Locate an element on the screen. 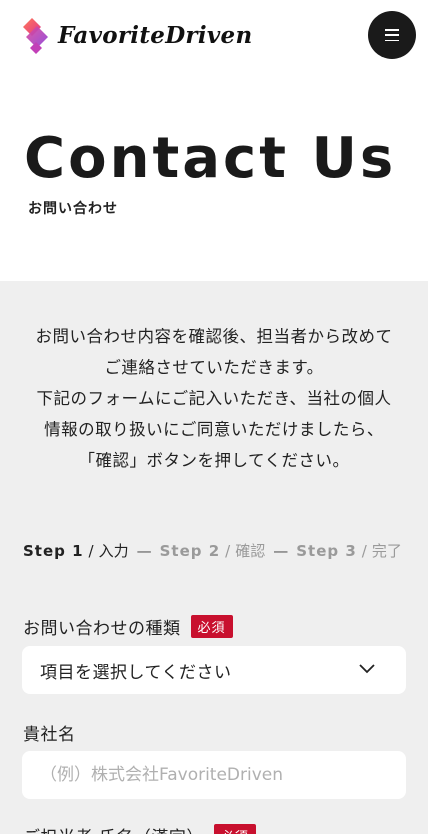  intro-line: 下記のフォームにご記入いただき、当社の個人 is located at coordinates (214, 398).